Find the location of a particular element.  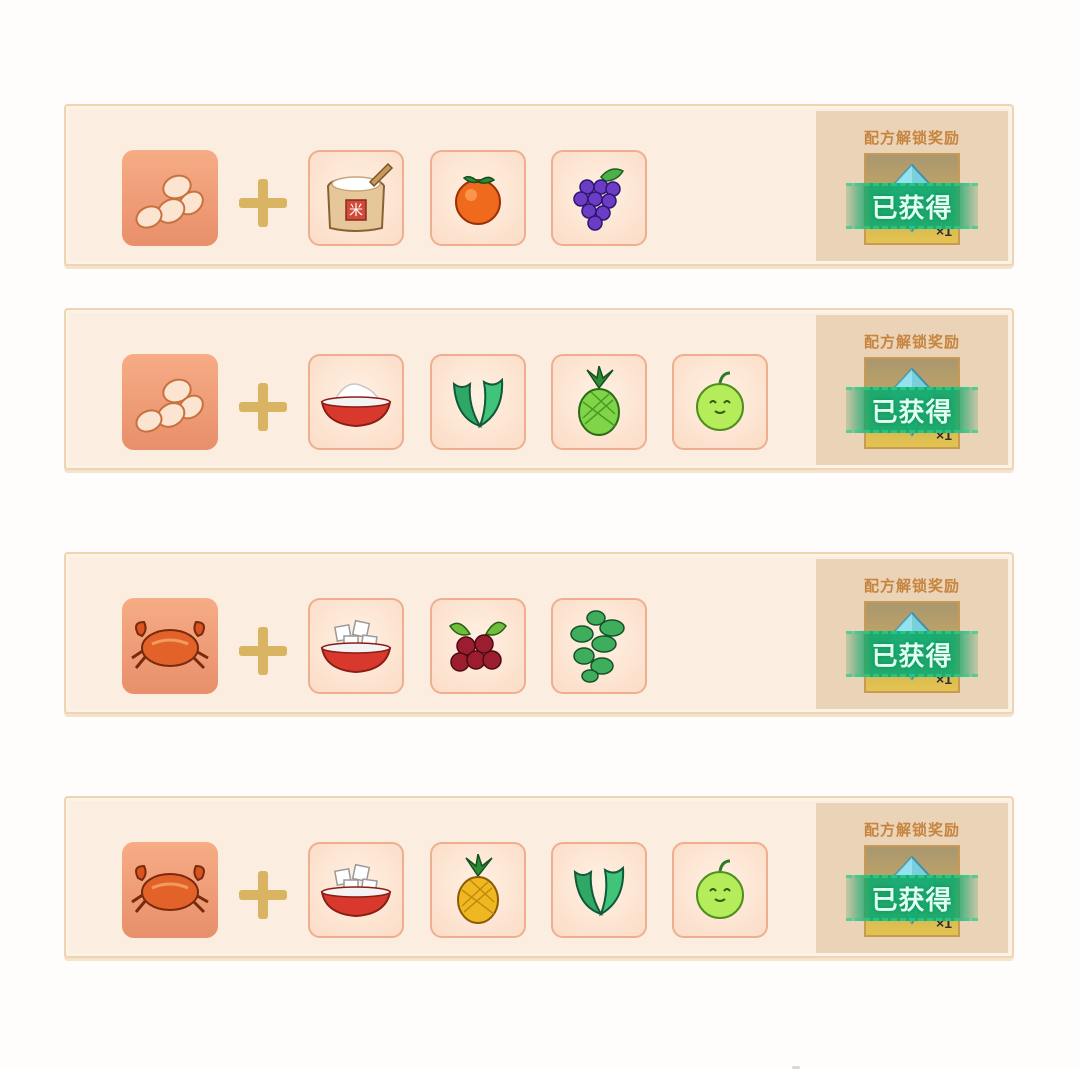

berry-cluster-icon is located at coordinates (478, 646).